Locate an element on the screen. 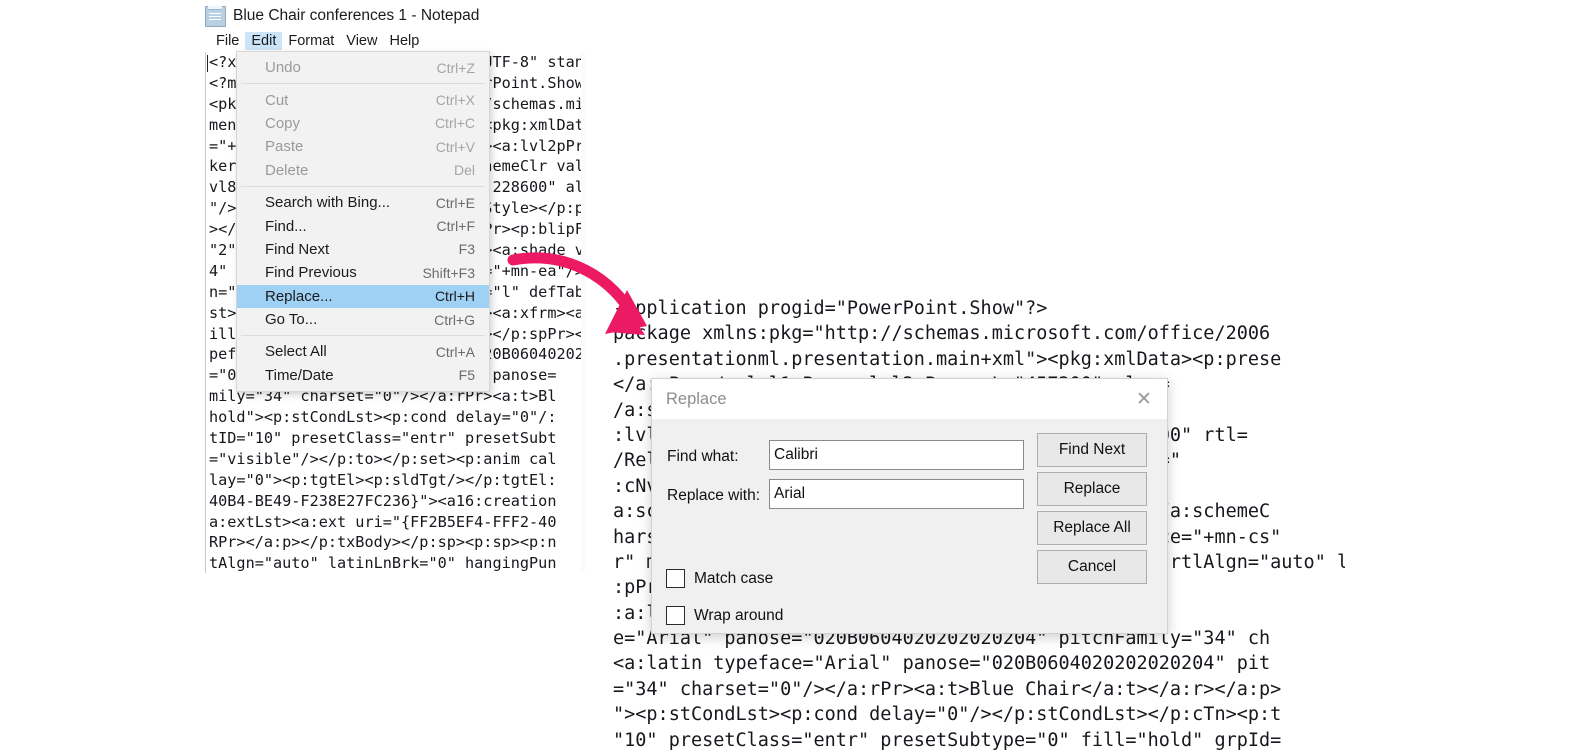 The height and width of the screenshot is (753, 1587). notepad-titlebar: Blue Chair conferences 1 - Notepad is located at coordinates (395, 16).